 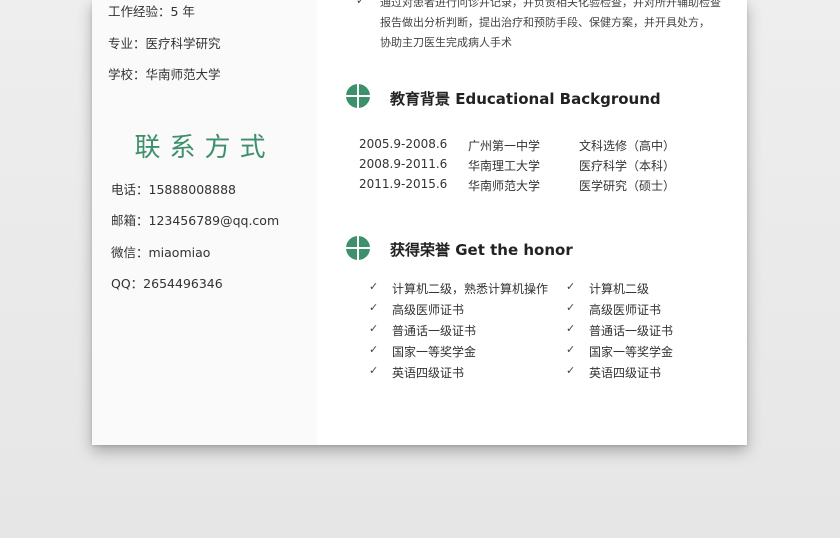 I want to click on experience-line: 报告做出分析判断，提出治疗和预防手段、保健方案，并开具处方，, so click(x=545, y=22).